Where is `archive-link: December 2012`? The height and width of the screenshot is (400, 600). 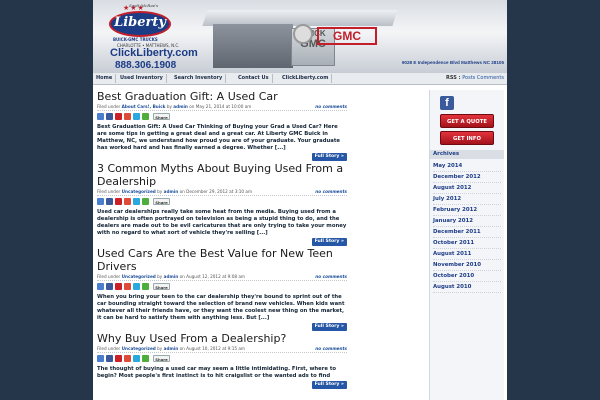 archive-link: December 2012 is located at coordinates (467, 177).